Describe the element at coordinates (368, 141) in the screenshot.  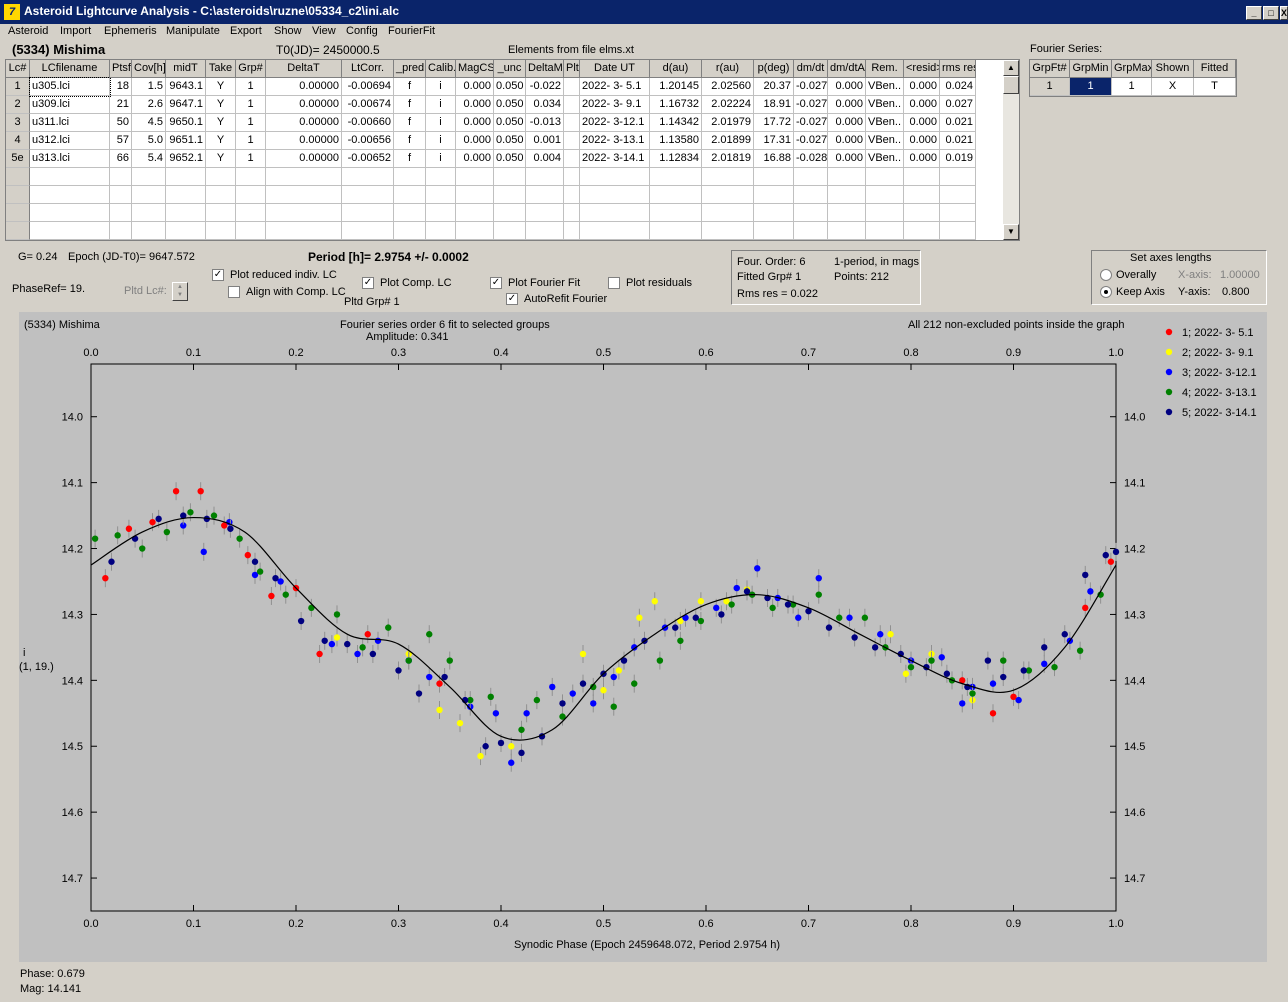
I see `table-cell: -0.00656` at that location.